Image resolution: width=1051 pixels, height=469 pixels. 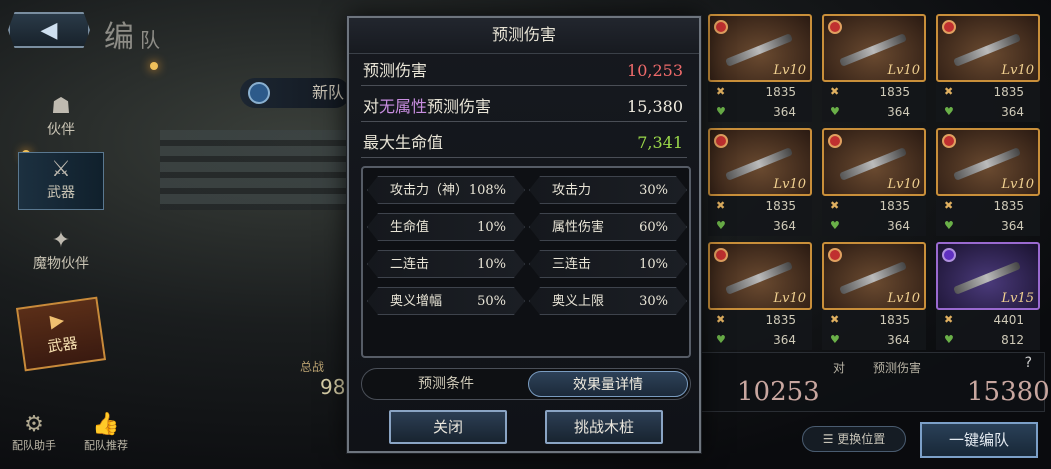 I want to click on vs-element-damage-row: 对无属性预测伤害 15,380, so click(x=524, y=107).